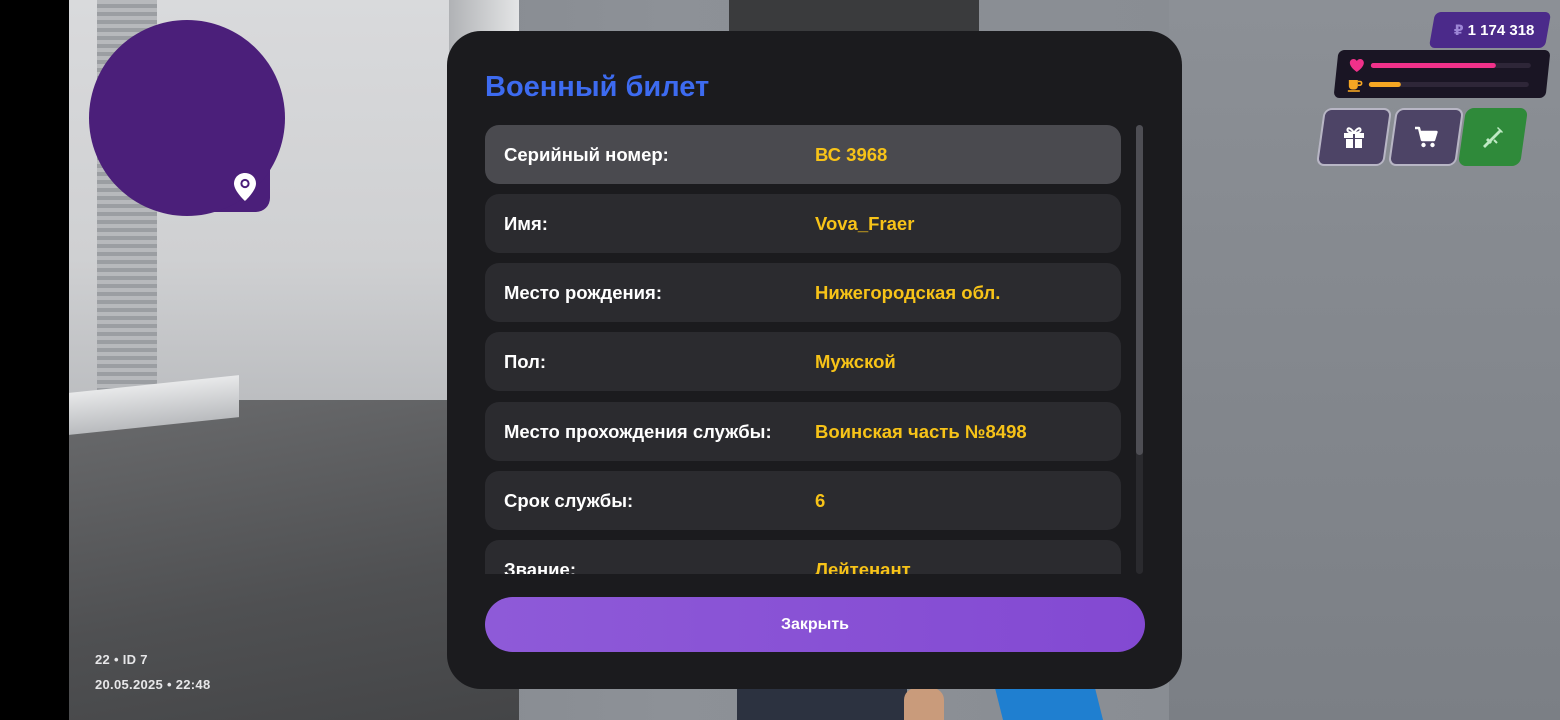 The image size is (1560, 720). Describe the element at coordinates (121, 659) in the screenshot. I see `player-id-label: 22 • ID 7` at that location.